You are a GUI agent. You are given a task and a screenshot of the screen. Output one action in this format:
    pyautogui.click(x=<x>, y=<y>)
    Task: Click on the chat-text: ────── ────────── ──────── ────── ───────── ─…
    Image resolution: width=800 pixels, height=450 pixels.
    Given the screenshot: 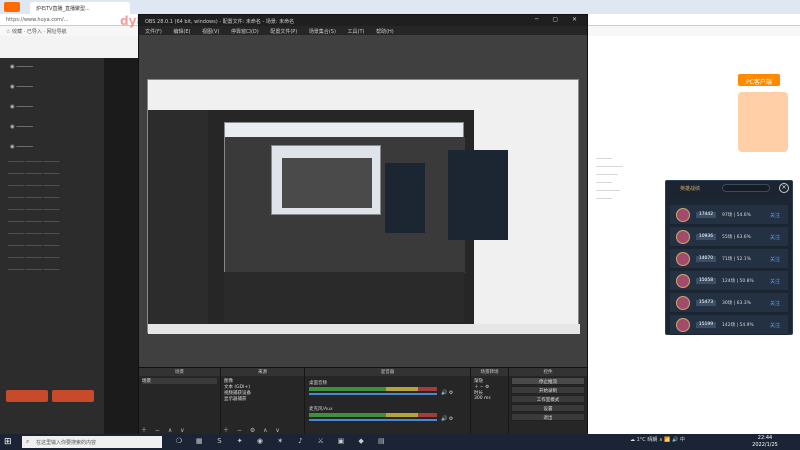 What is the action you would take?
    pyautogui.click(x=610, y=179)
    